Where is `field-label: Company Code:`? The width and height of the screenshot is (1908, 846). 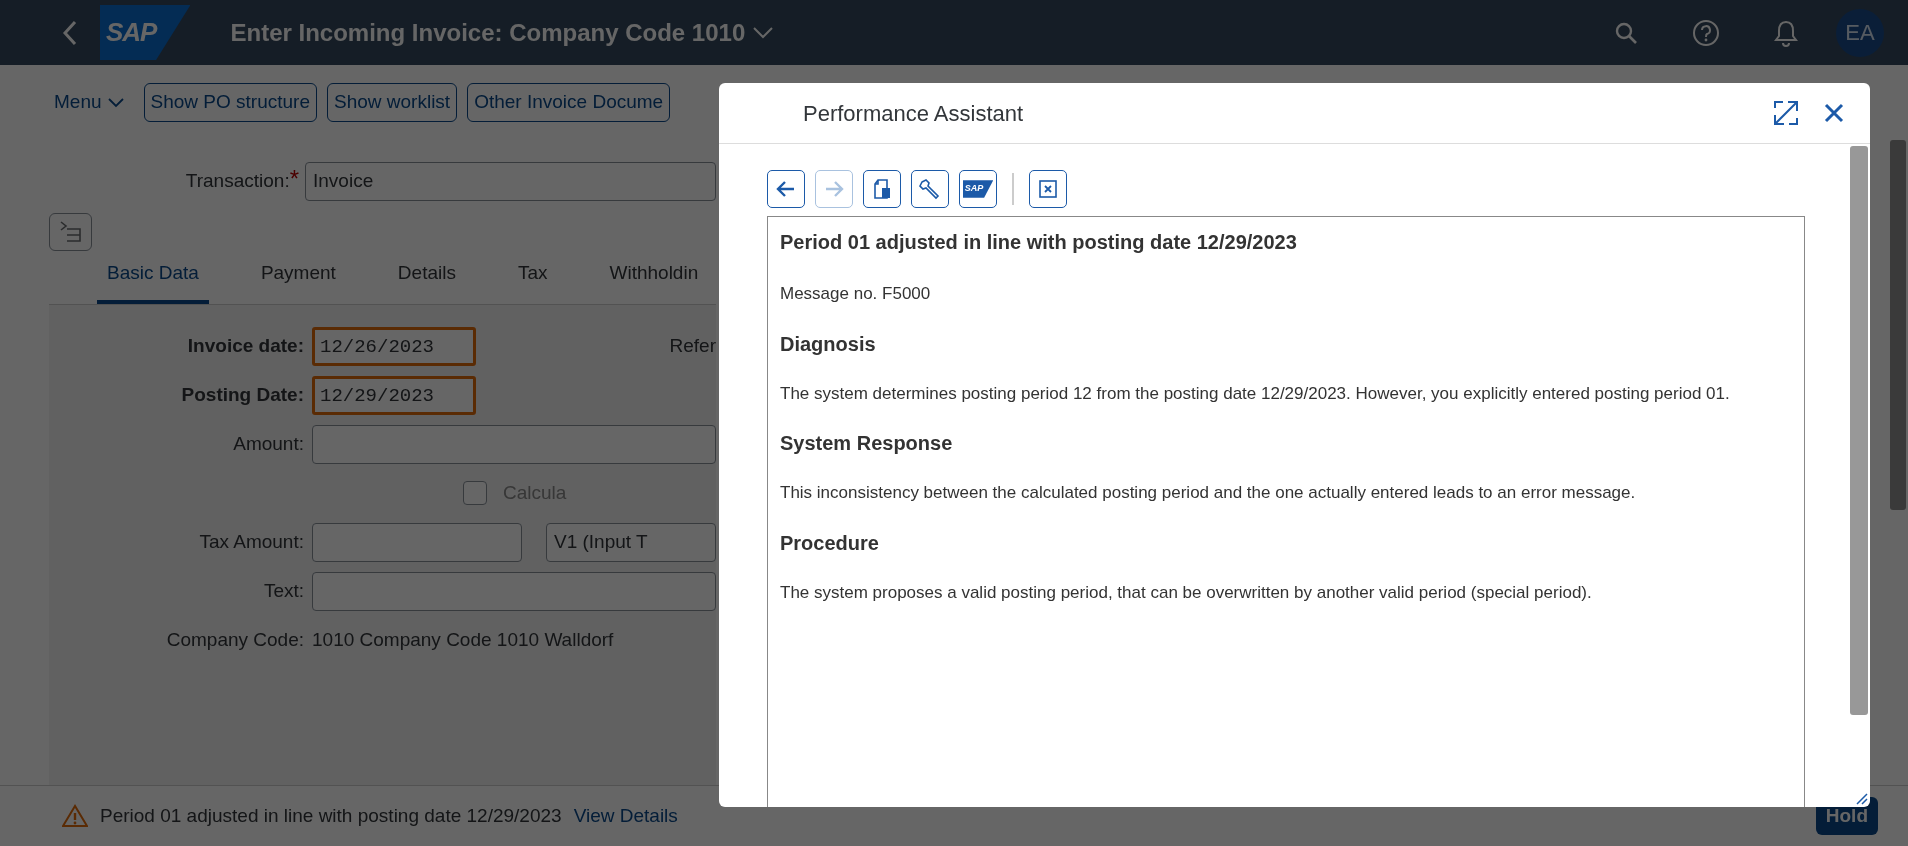
field-label: Company Code: is located at coordinates (235, 639).